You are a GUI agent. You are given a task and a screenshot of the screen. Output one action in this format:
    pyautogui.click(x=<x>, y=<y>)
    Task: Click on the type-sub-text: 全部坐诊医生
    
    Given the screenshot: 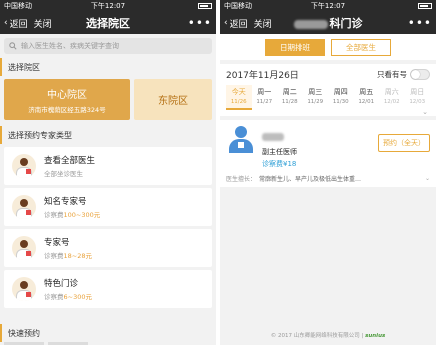 What is the action you would take?
    pyautogui.click(x=63, y=174)
    